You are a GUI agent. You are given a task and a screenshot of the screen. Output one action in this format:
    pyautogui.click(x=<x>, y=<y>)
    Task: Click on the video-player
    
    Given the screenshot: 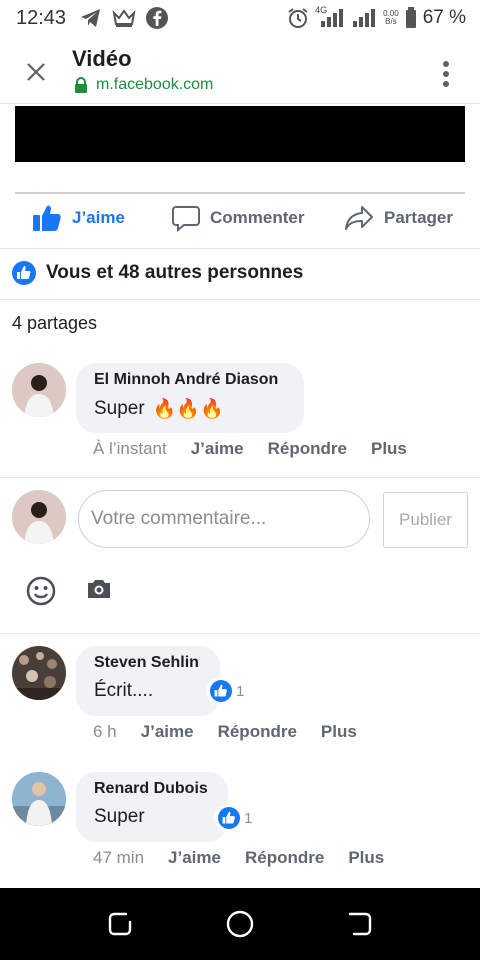 What is the action you would take?
    pyautogui.click(x=240, y=134)
    